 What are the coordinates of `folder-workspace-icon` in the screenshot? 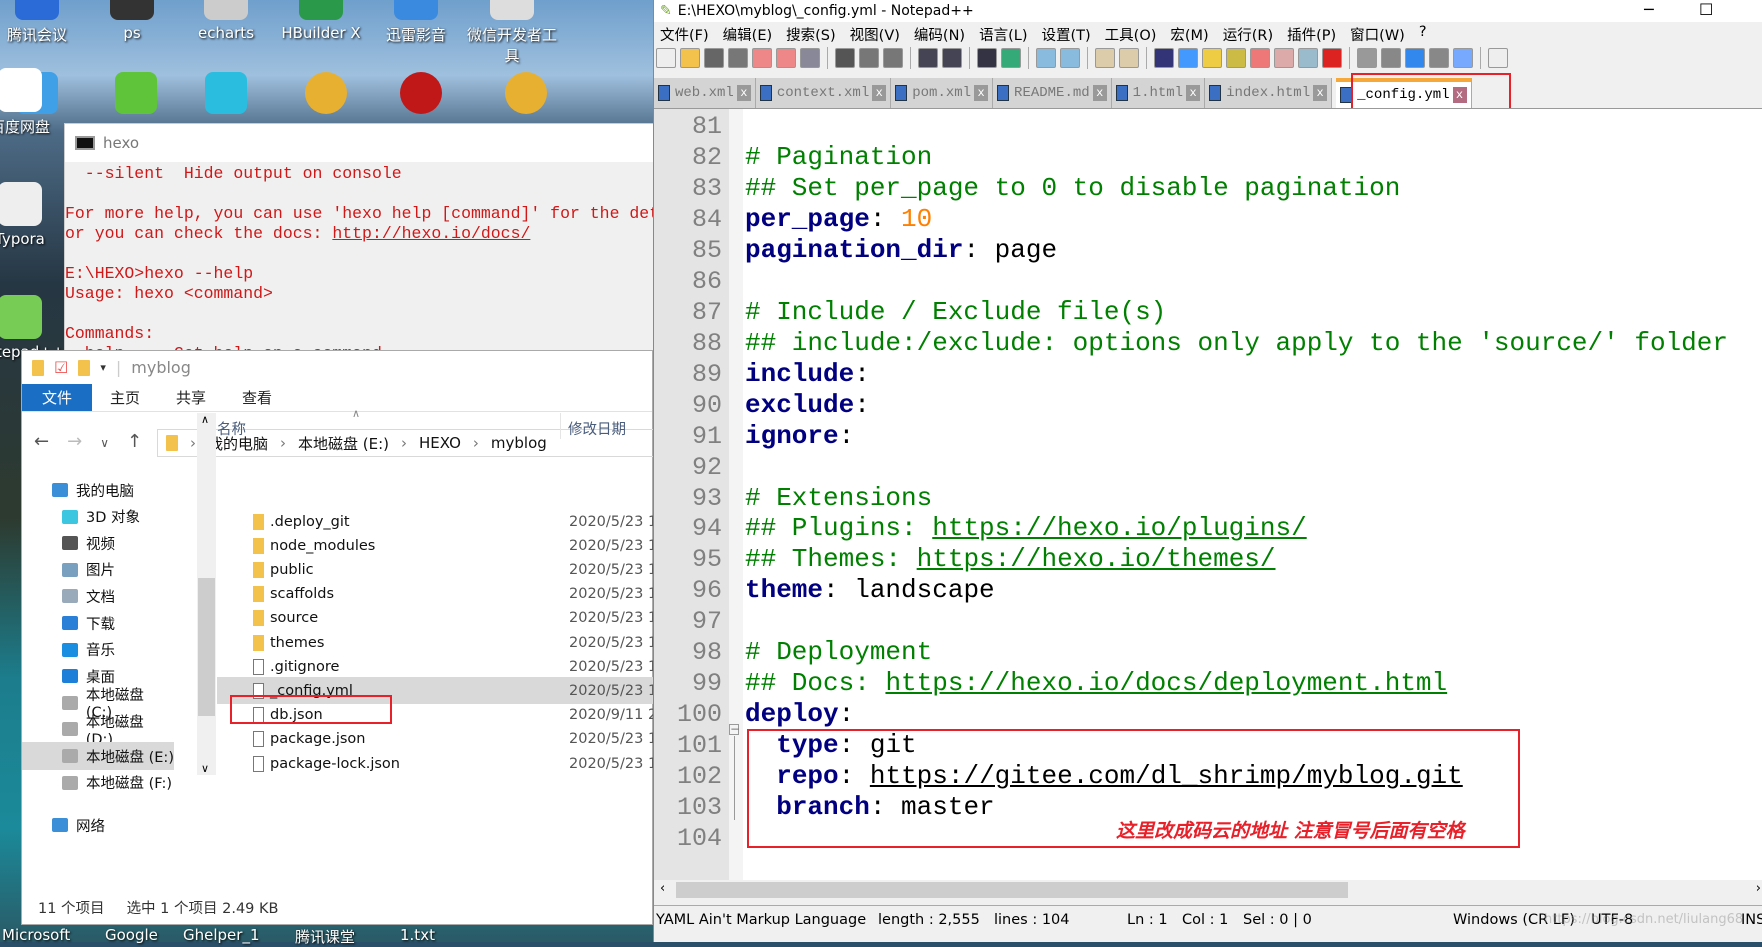 It's located at (1308, 58).